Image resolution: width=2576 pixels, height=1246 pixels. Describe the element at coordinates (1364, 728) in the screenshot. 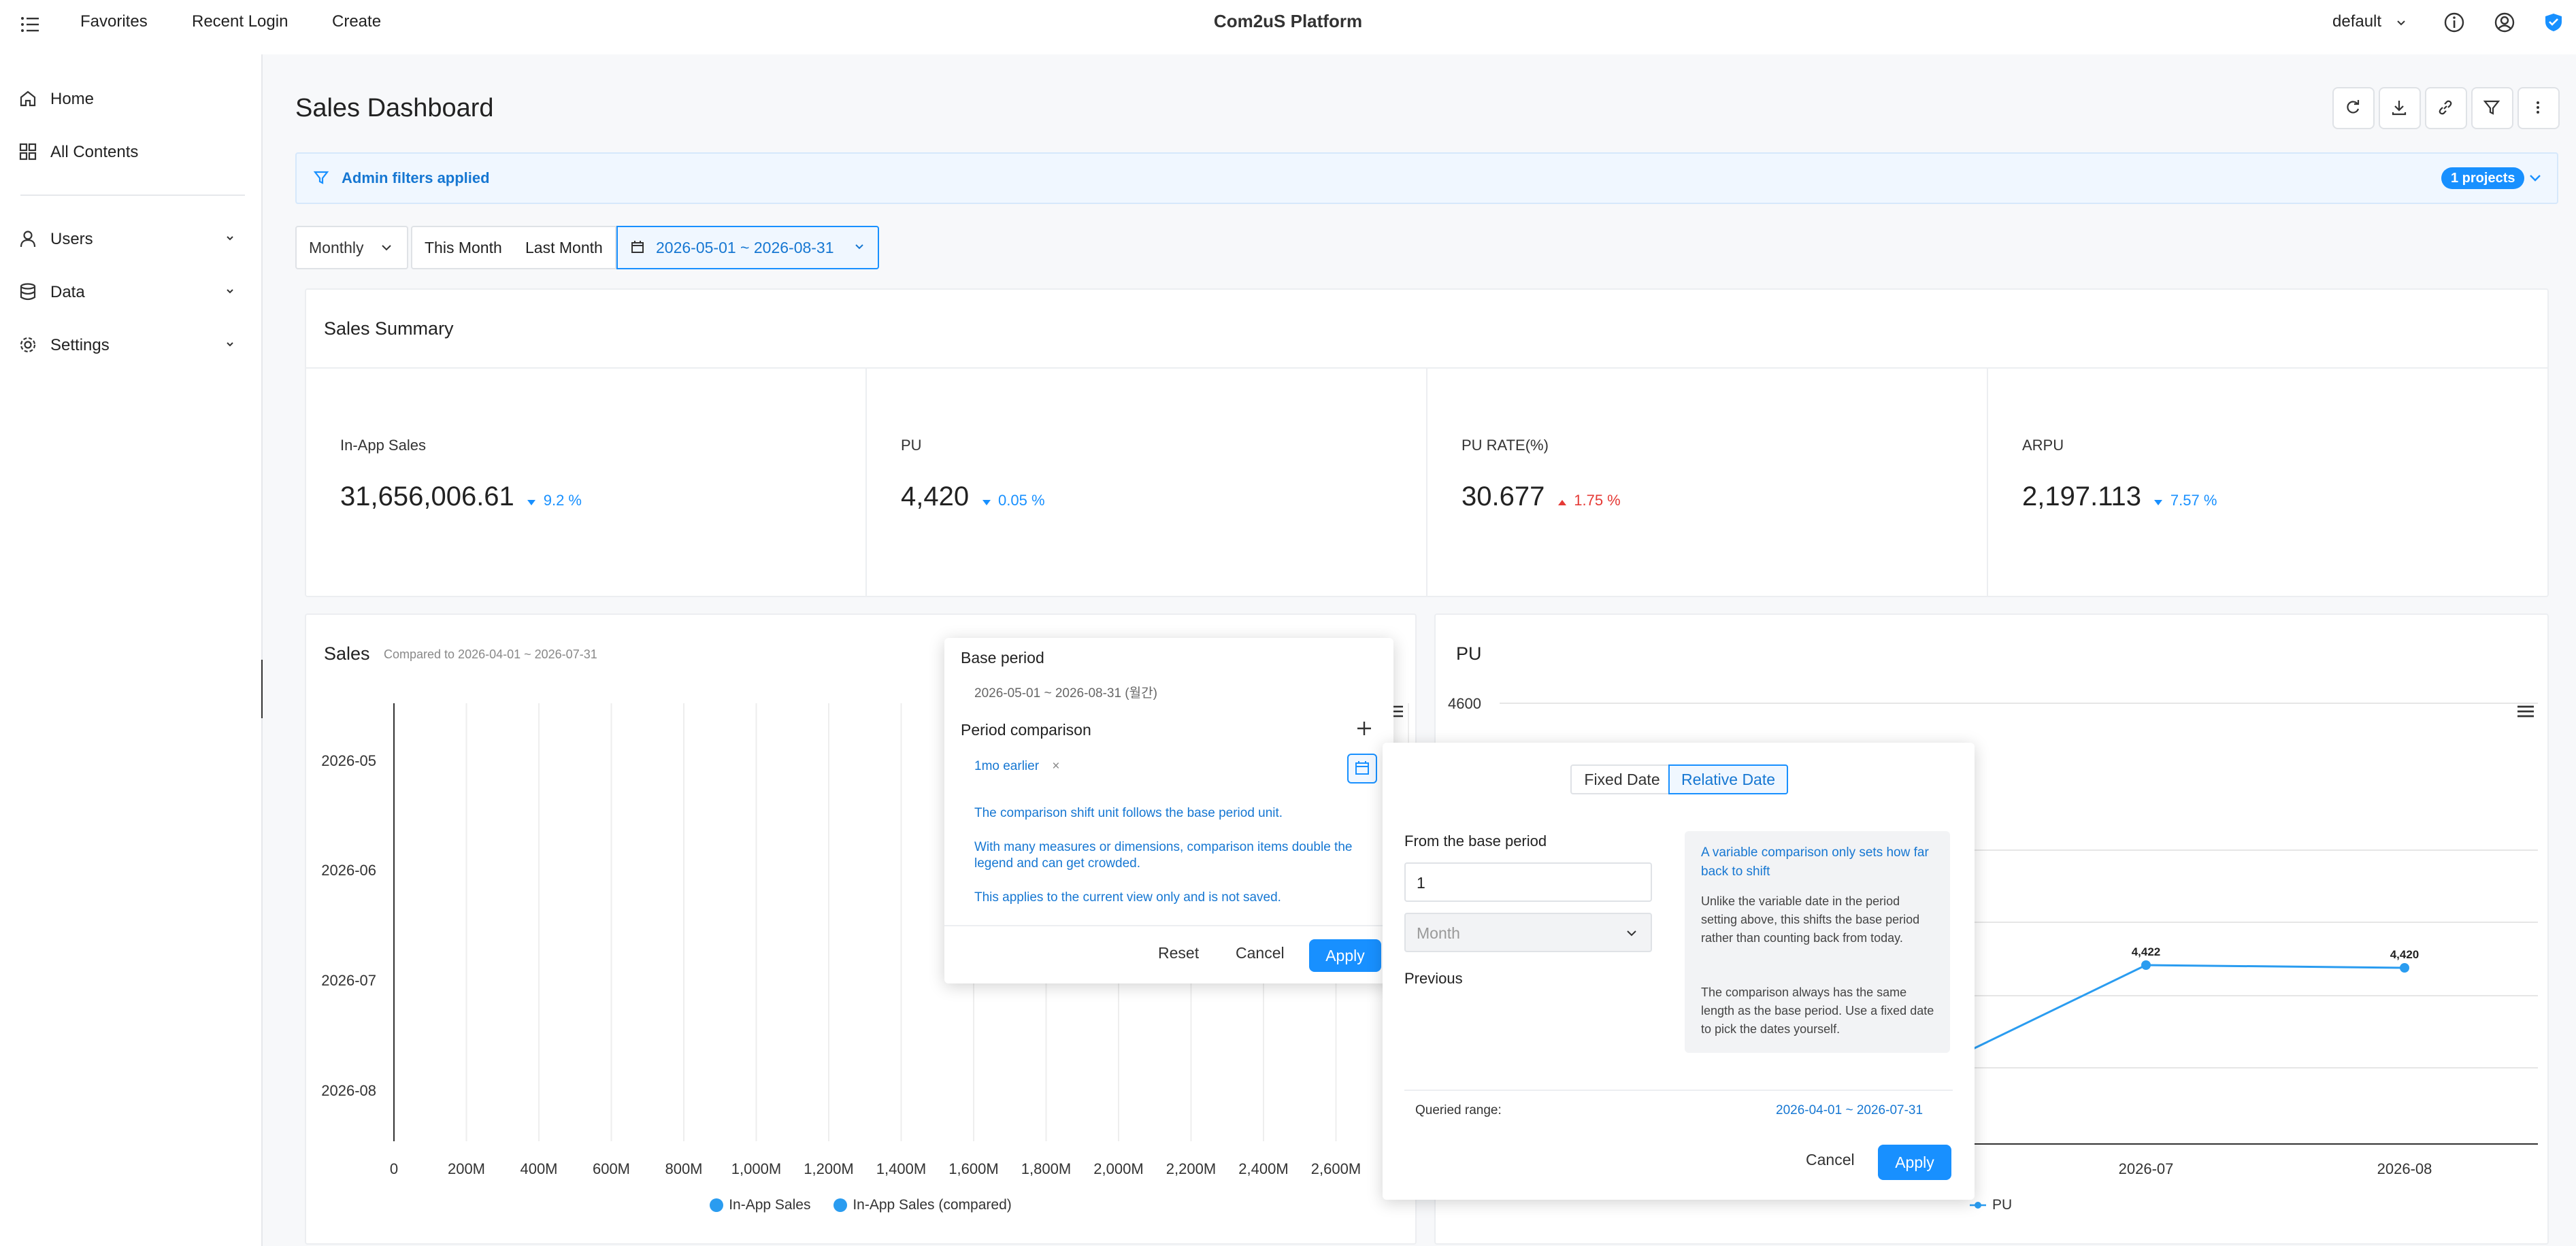

I see `add-comparison-button` at that location.